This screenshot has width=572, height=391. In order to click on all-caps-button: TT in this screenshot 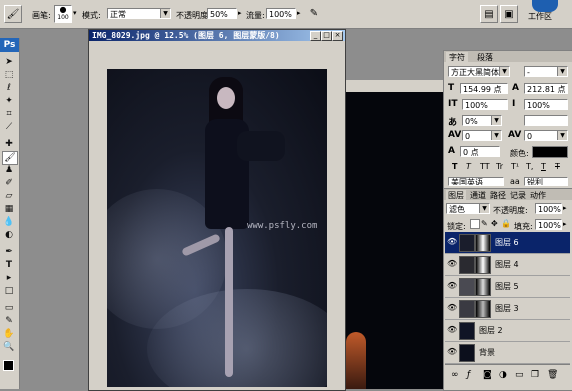, I will do `click(485, 166)`.